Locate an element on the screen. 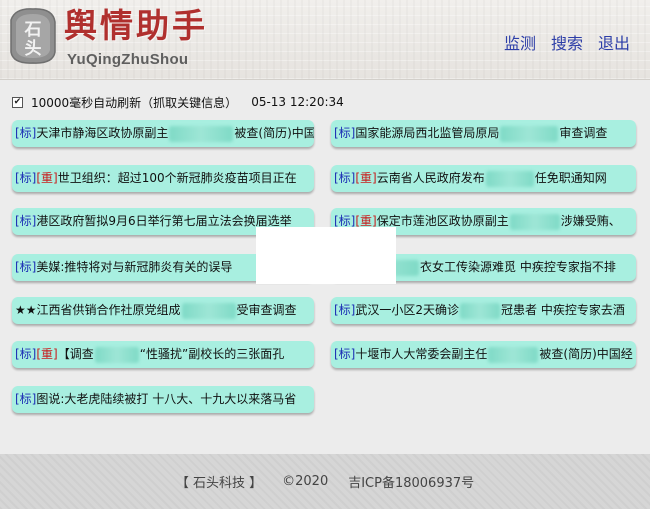  footer: 【 石头科技 】 ©2020 吉ICP备18006937号 is located at coordinates (325, 481).